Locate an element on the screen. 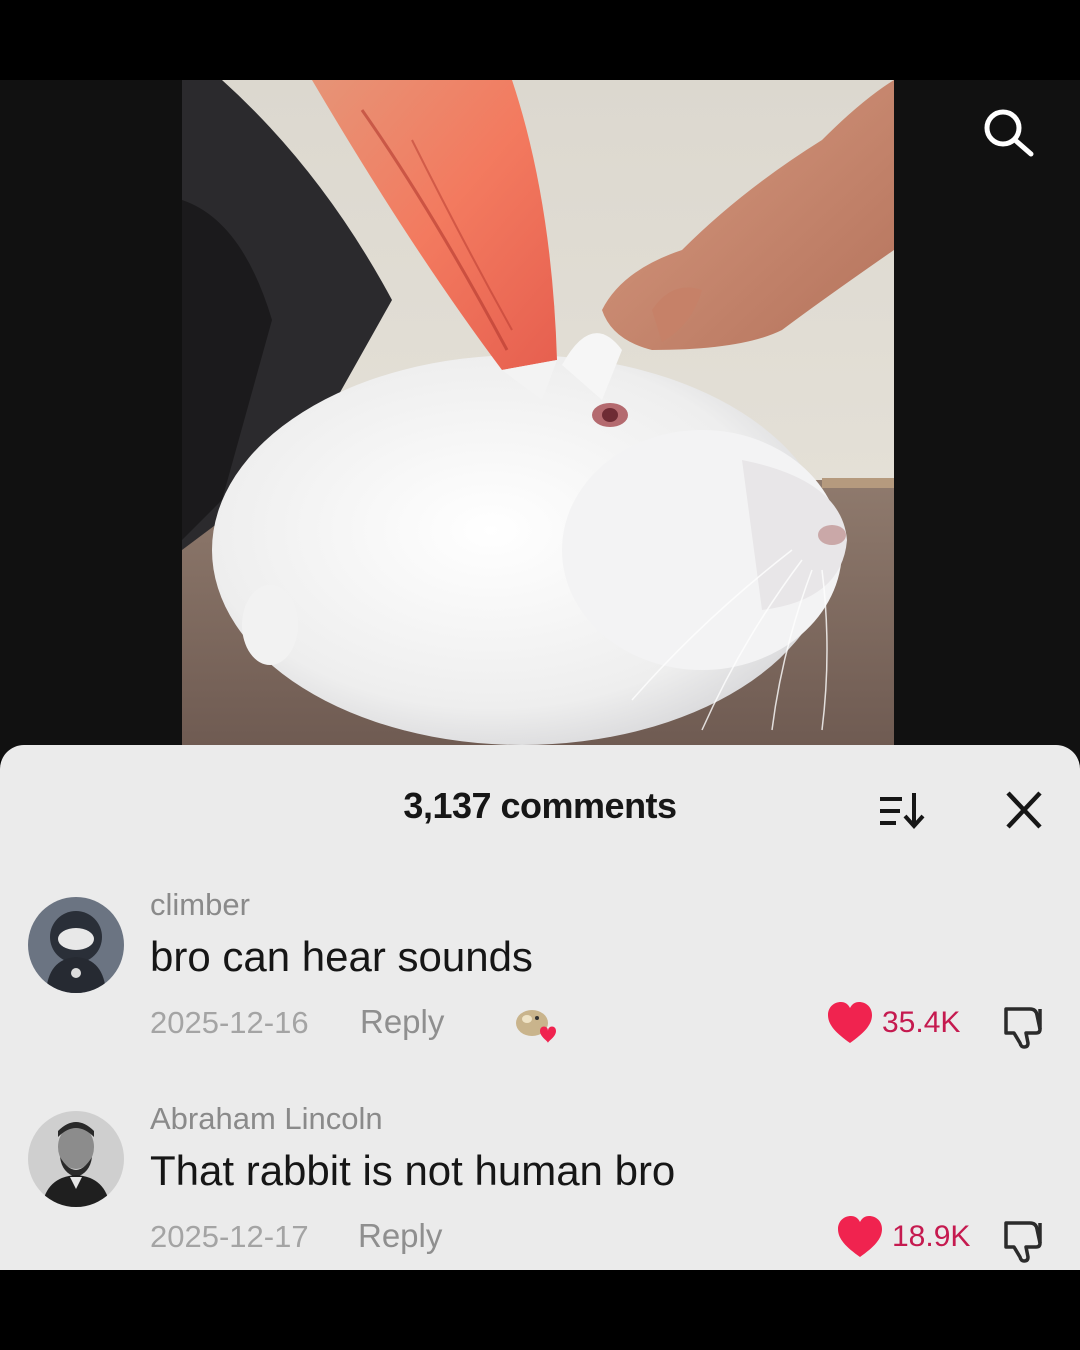 The width and height of the screenshot is (1080, 1350). comment-username: climber is located at coordinates (200, 905).